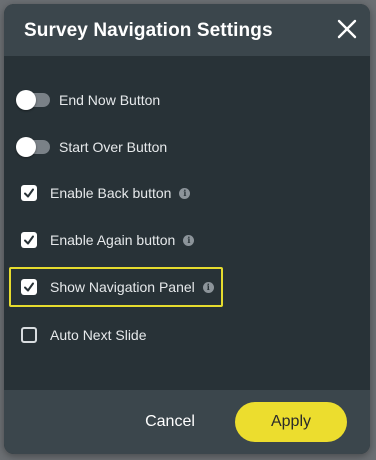 The width and height of the screenshot is (376, 460). What do you see at coordinates (291, 422) in the screenshot?
I see `apply-button: Apply` at bounding box center [291, 422].